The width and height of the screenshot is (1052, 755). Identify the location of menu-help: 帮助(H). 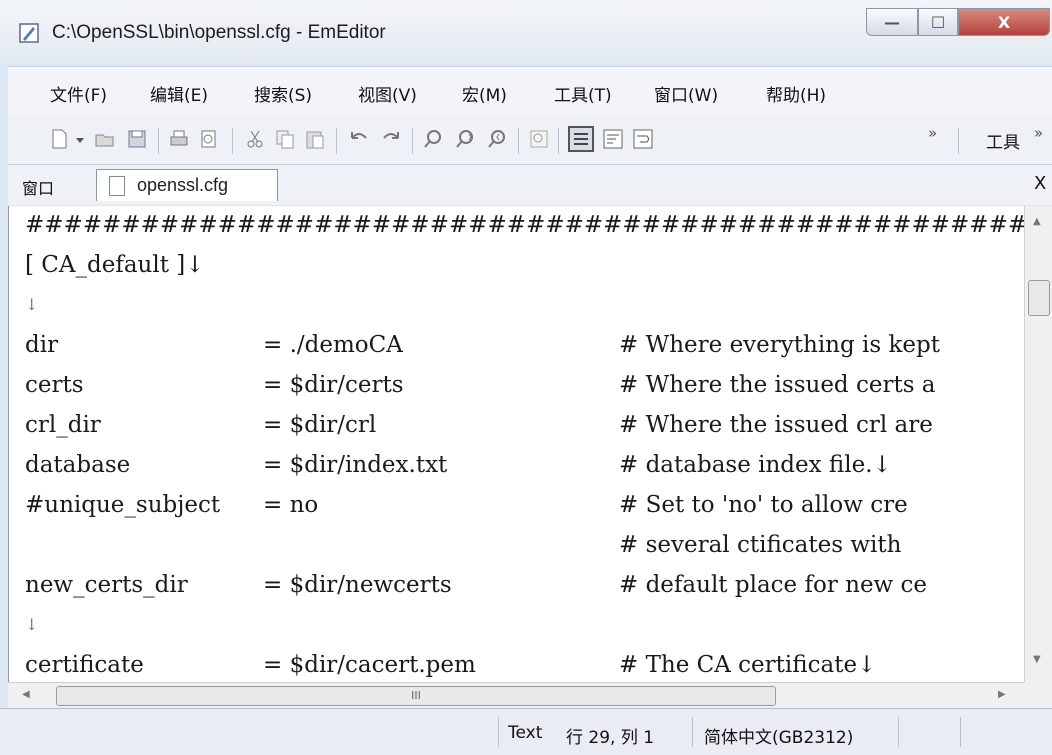
(796, 93).